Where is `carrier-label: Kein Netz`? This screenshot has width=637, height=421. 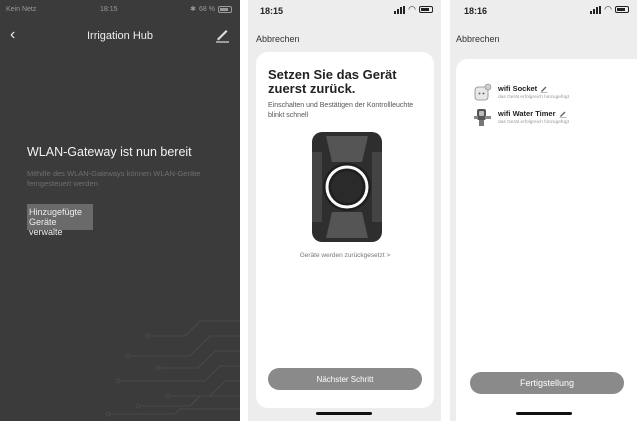 carrier-label: Kein Netz is located at coordinates (21, 9).